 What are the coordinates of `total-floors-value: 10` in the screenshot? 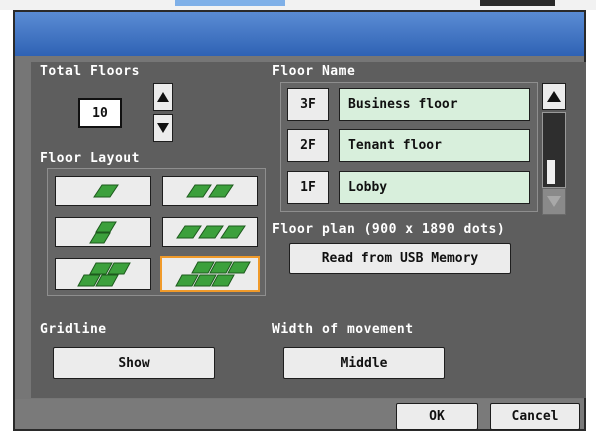 It's located at (100, 113).